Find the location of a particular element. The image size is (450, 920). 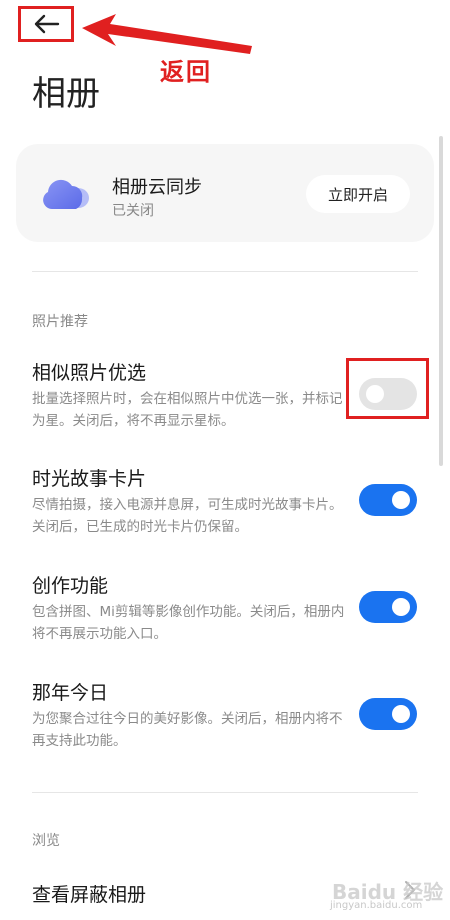

arrow-left-icon is located at coordinates (47, 24).